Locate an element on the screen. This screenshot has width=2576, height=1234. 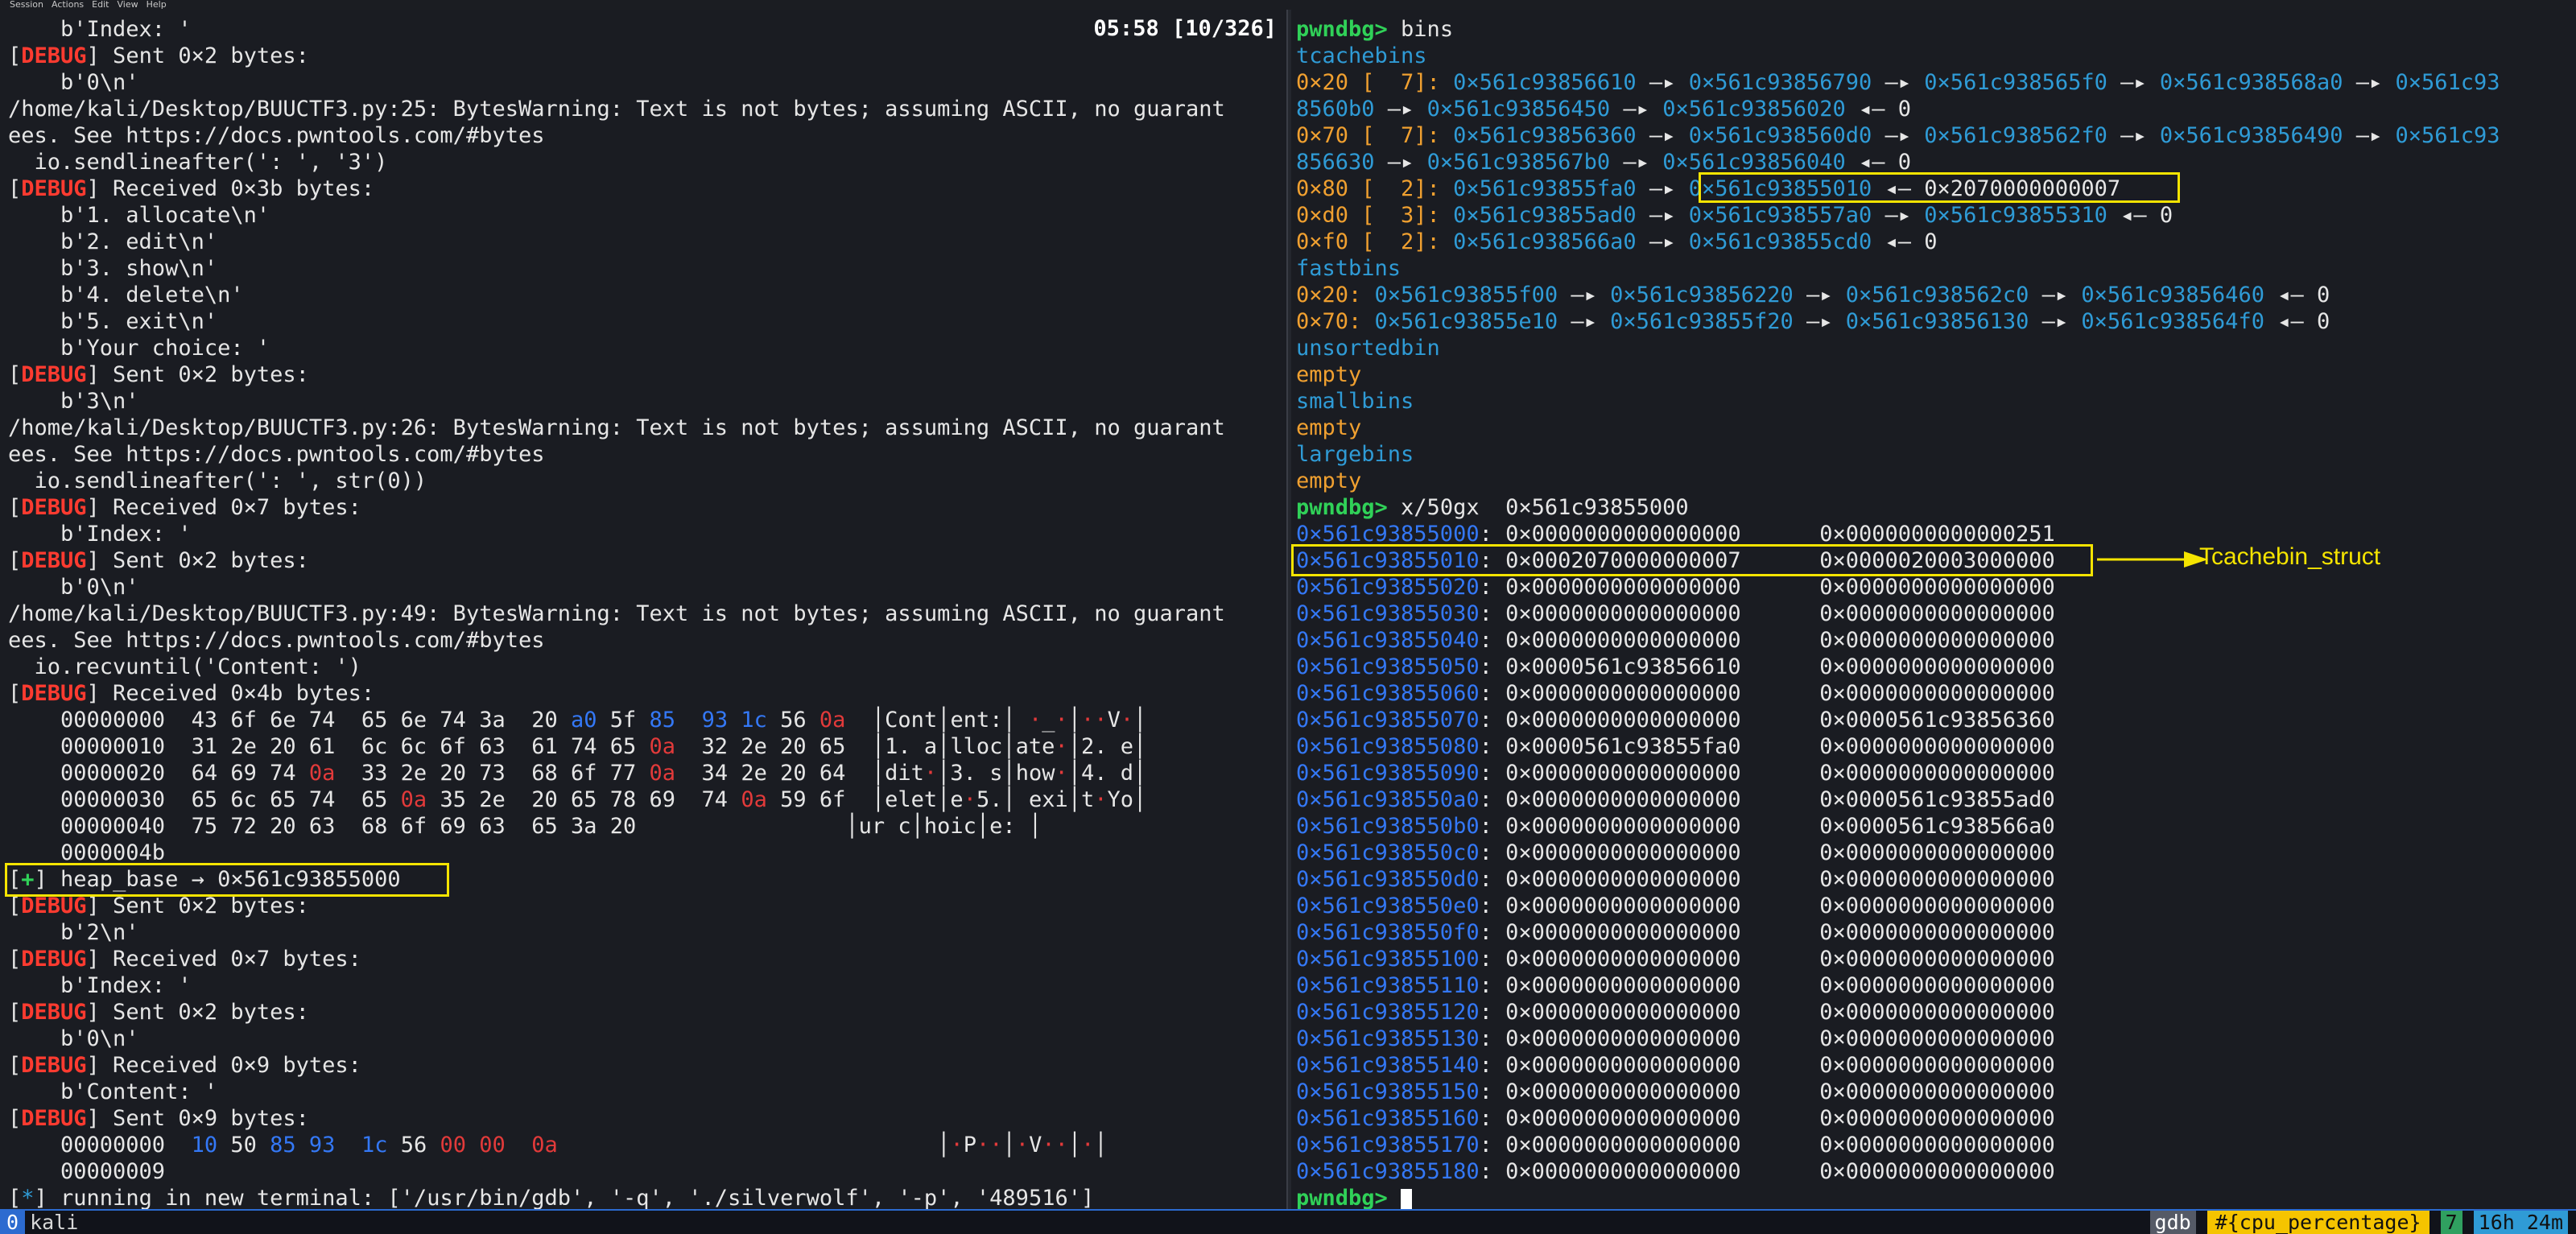
text-segment: ◂— 0 is located at coordinates (2140, 215).